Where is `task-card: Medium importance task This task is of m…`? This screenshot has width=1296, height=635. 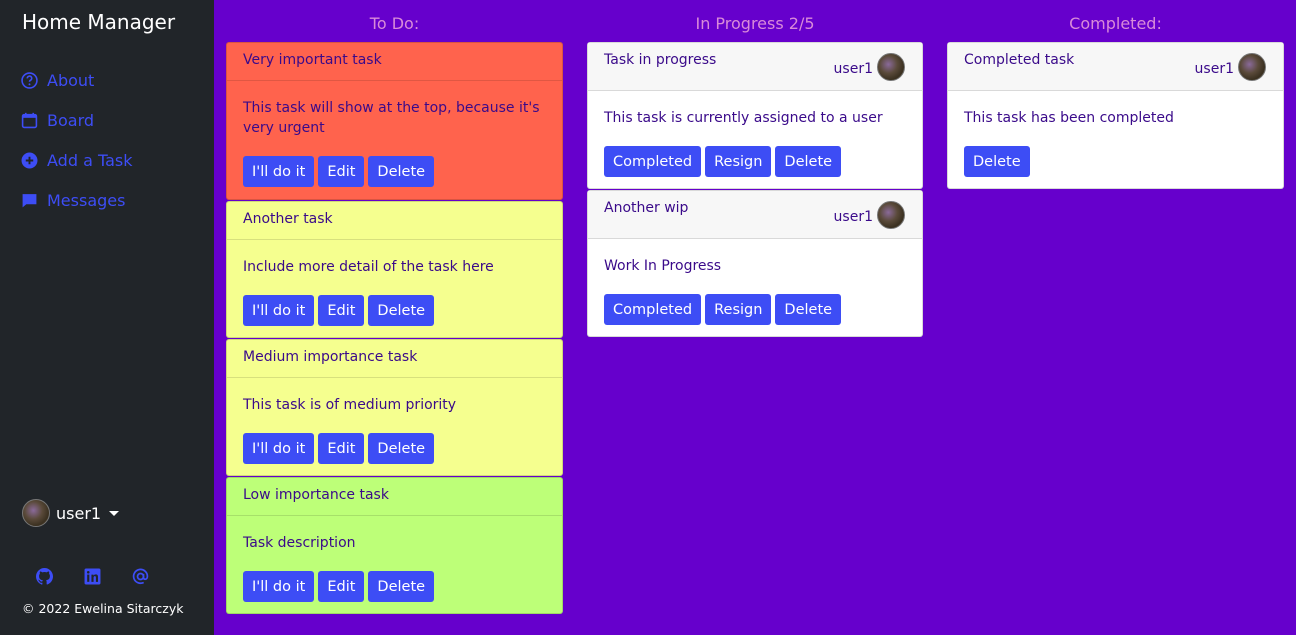 task-card: Medium importance task This task is of m… is located at coordinates (394, 407).